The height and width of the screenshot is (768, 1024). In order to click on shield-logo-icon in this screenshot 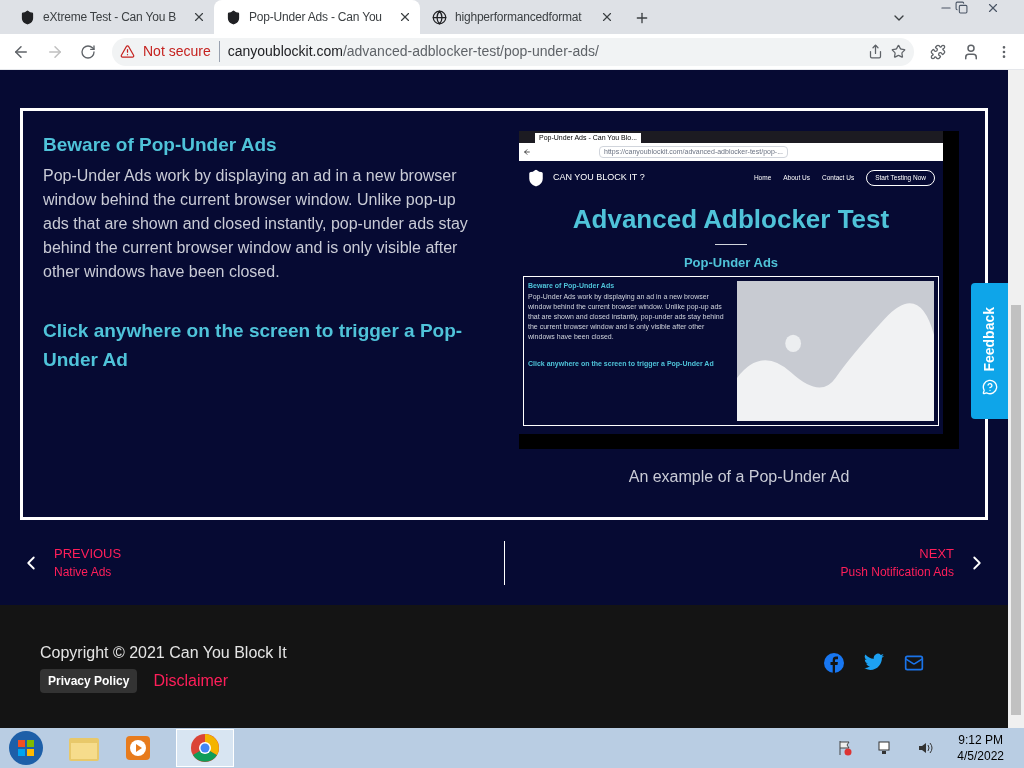, I will do `click(536, 178)`.